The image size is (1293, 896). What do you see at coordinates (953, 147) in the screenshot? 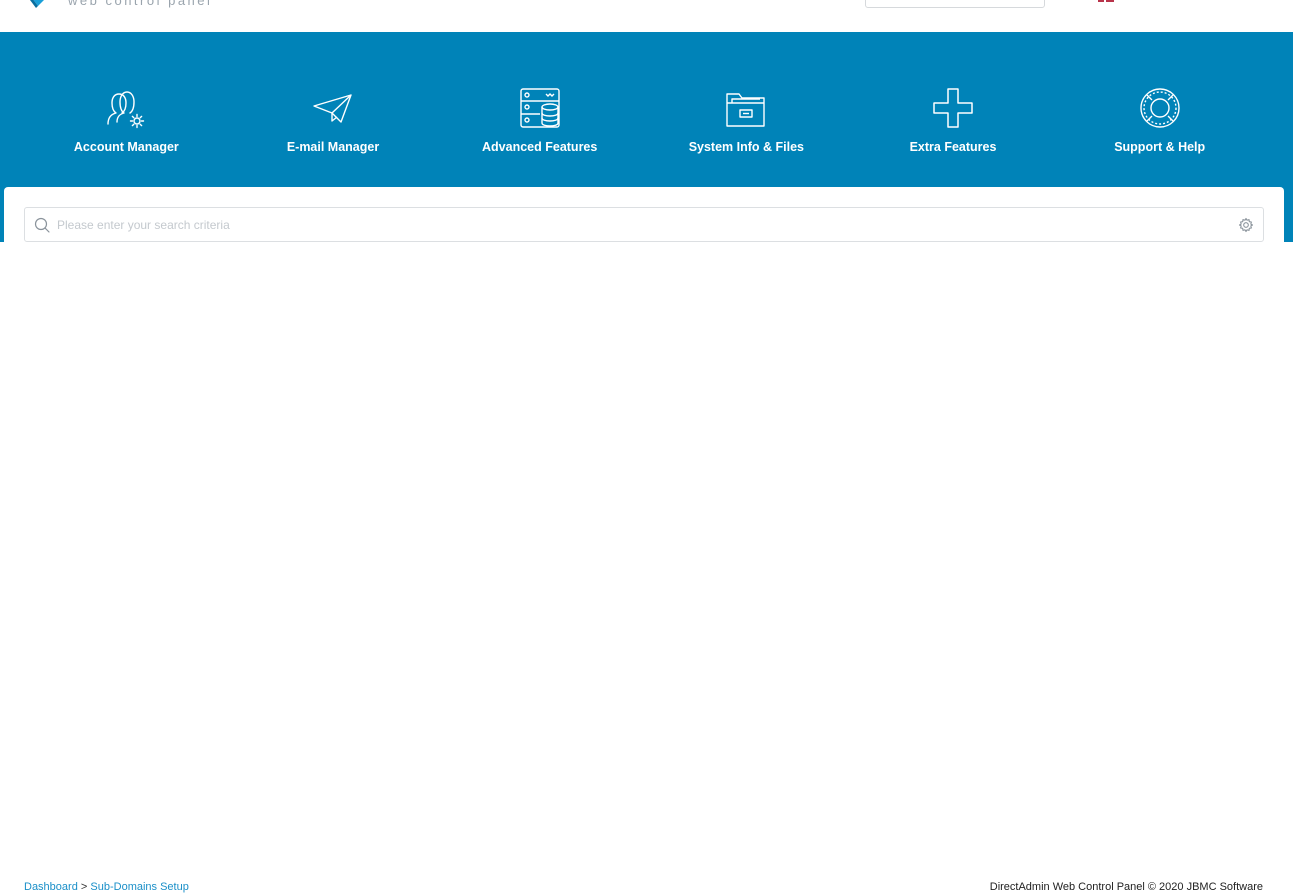
I see `nav-label-extra-features: Extra Features` at bounding box center [953, 147].